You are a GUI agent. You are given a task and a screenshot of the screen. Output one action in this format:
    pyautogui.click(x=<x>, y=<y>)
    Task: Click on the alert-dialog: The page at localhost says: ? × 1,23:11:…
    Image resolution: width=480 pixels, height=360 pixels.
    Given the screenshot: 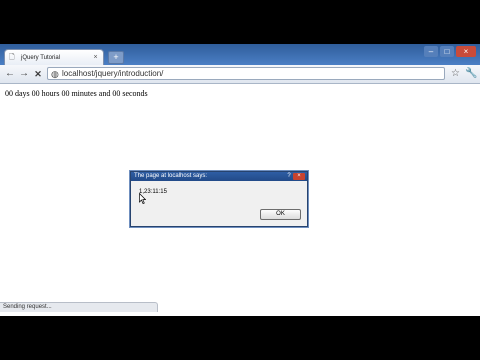 What is the action you would take?
    pyautogui.click(x=219, y=199)
    